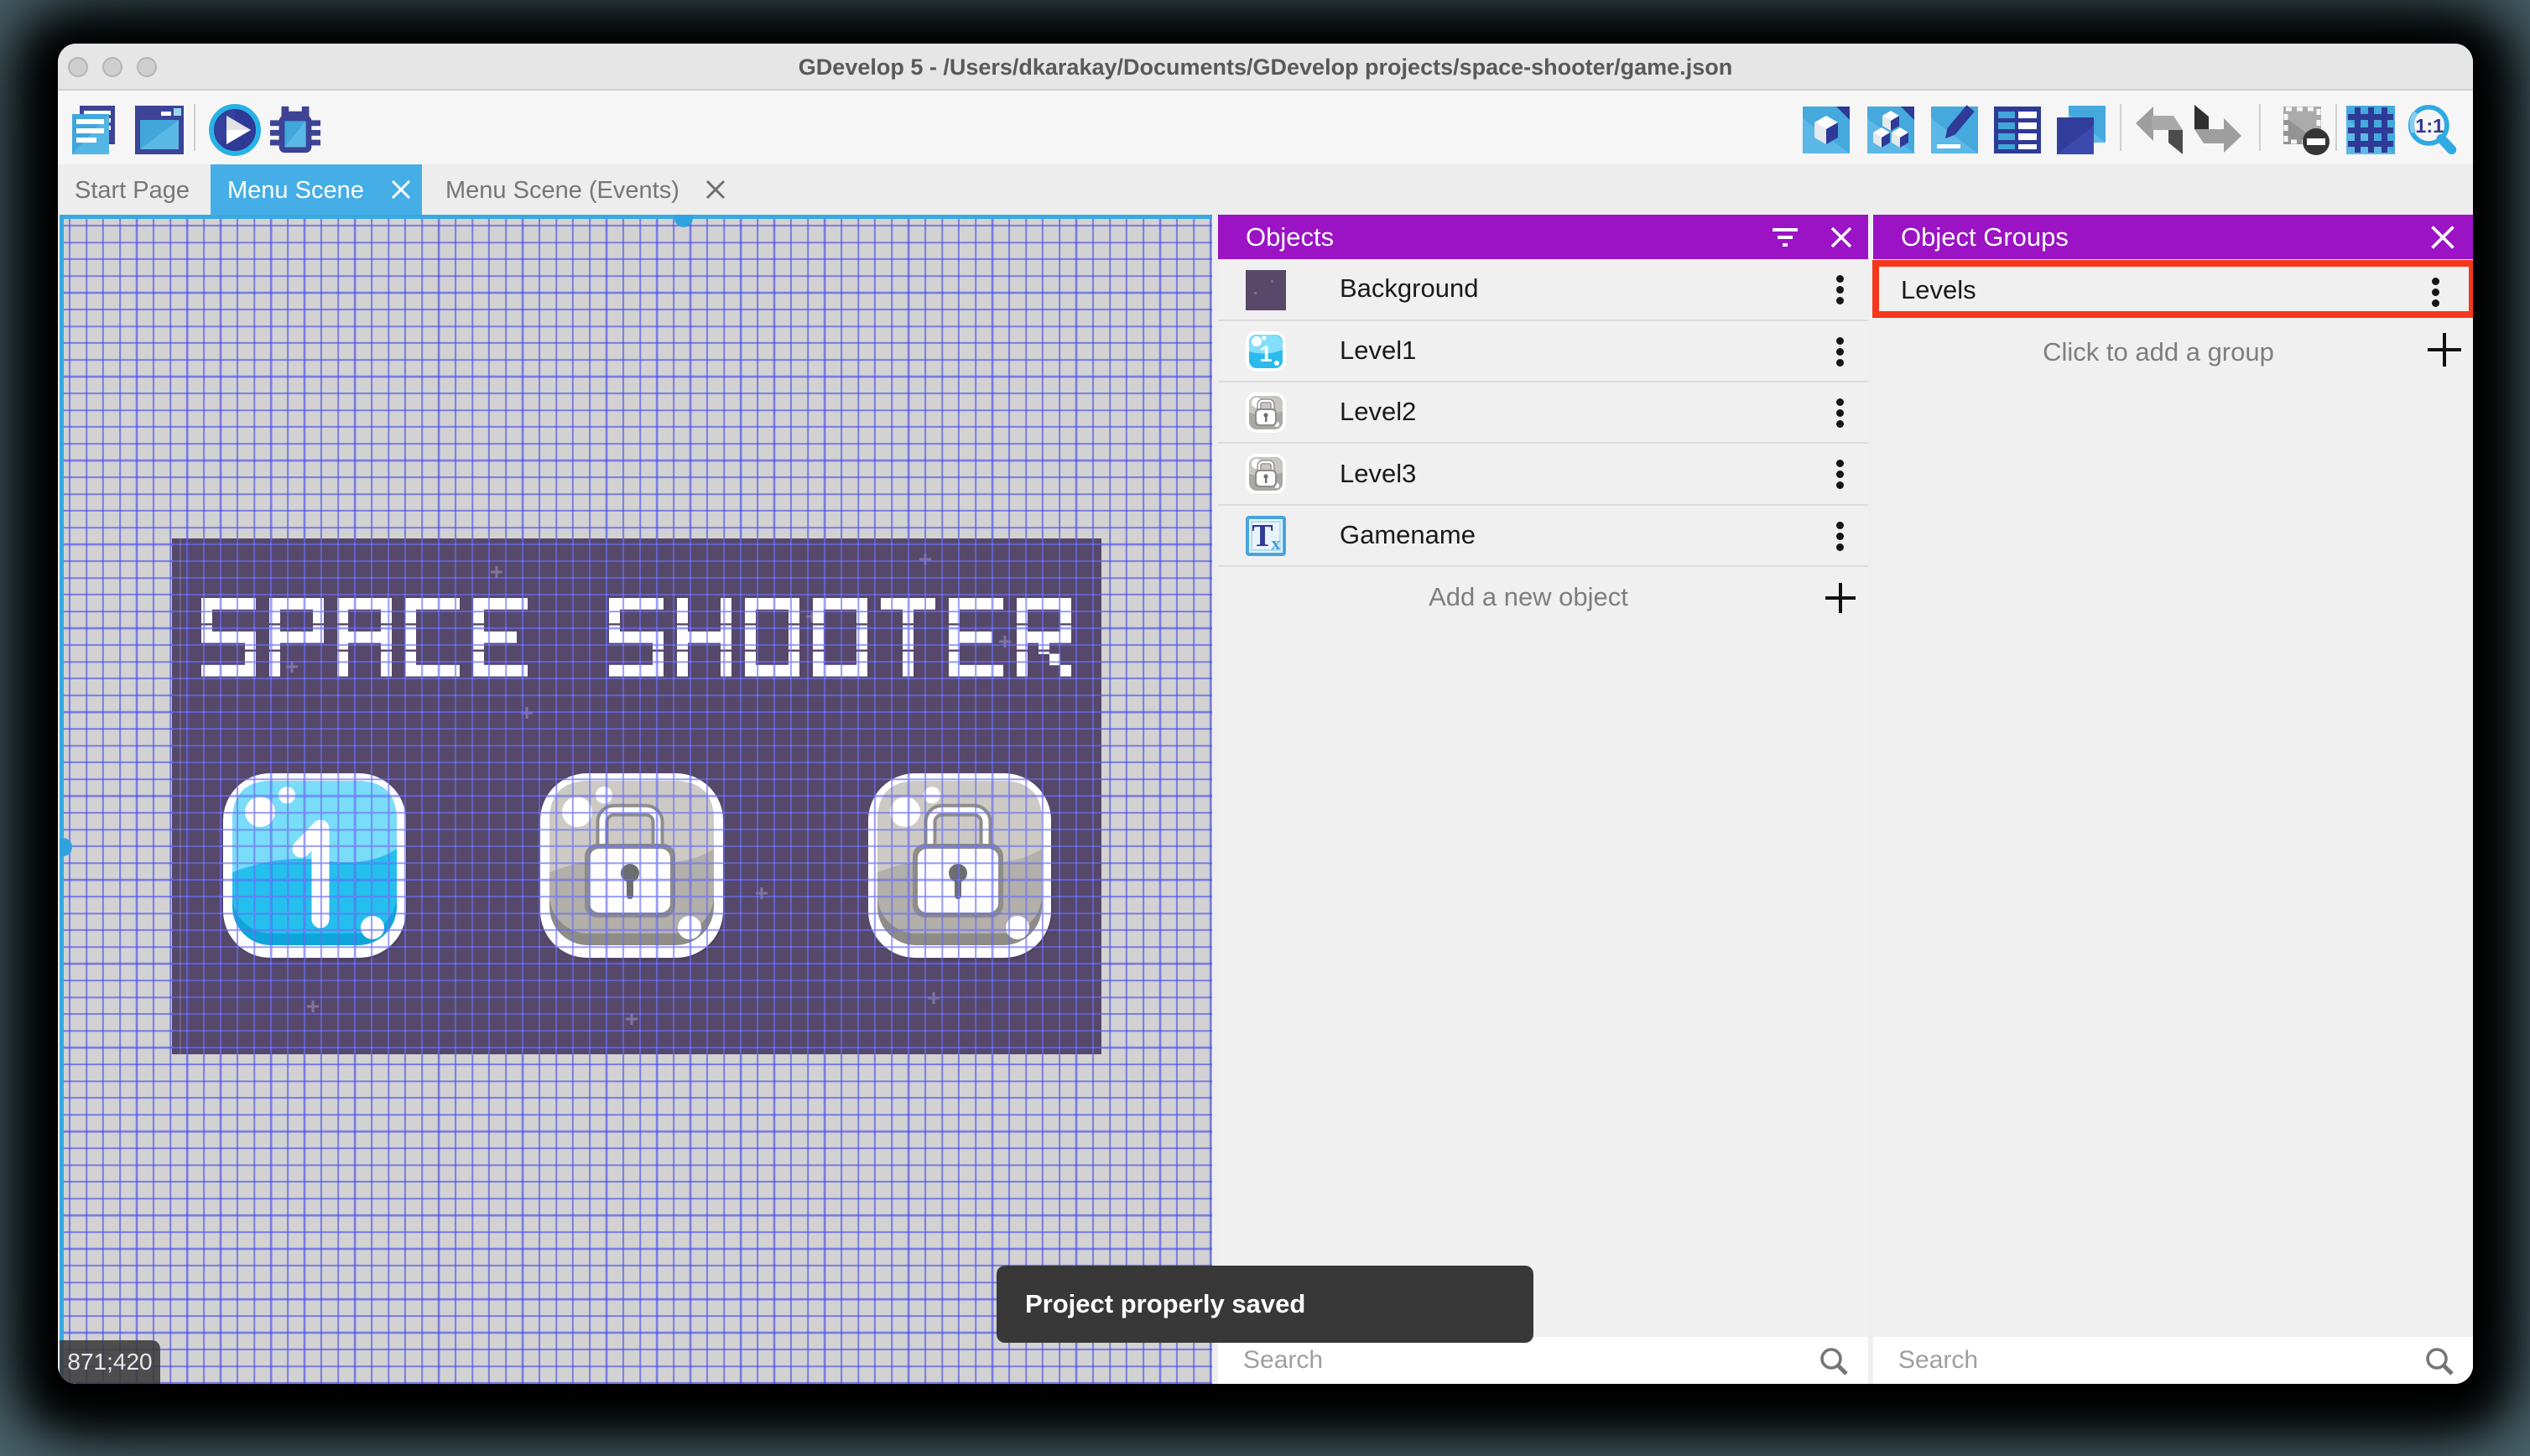 This screenshot has height=1456, width=2530. Describe the element at coordinates (1265, 354) in the screenshot. I see `svg-text: 1` at that location.